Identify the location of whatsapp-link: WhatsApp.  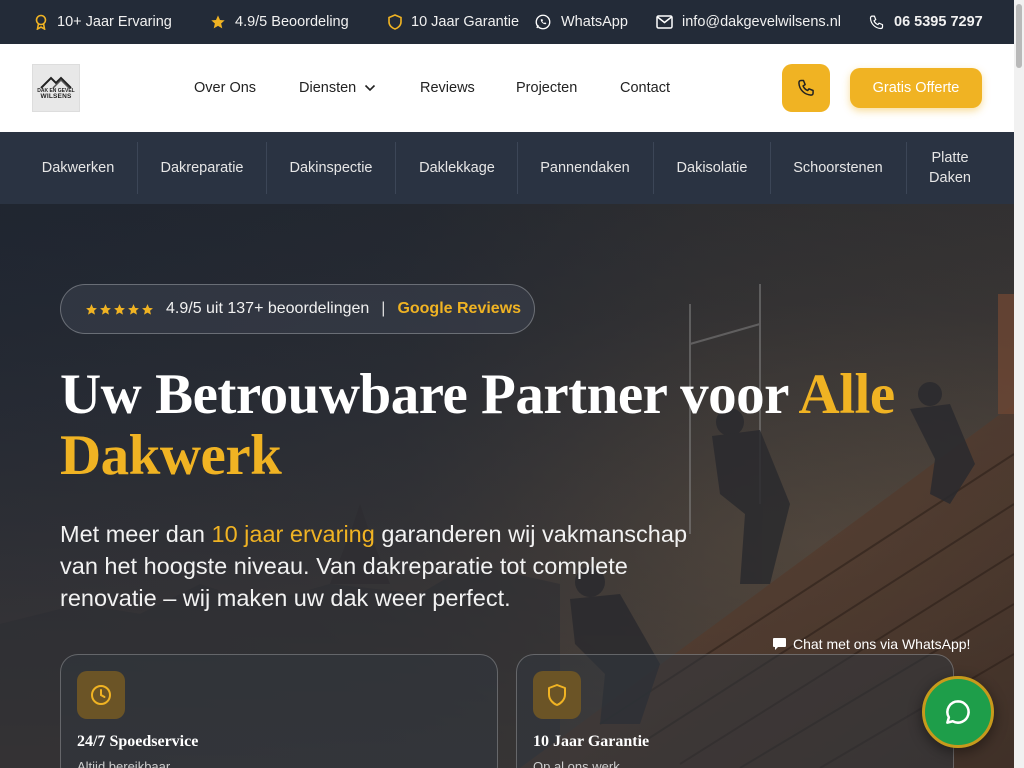
(581, 22).